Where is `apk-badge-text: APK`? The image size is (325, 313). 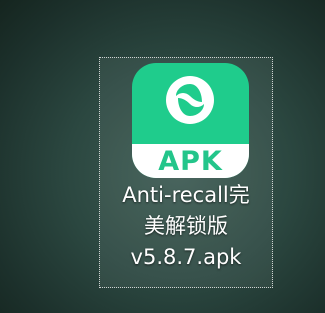 apk-badge-text: APK is located at coordinates (190, 161).